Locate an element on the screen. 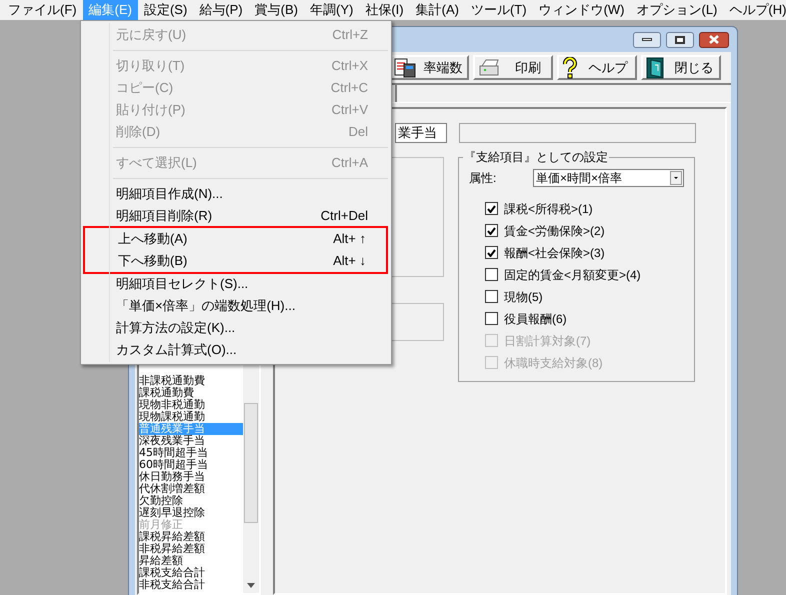 The height and width of the screenshot is (595, 786). menu-title: 集計(A) is located at coordinates (437, 10).